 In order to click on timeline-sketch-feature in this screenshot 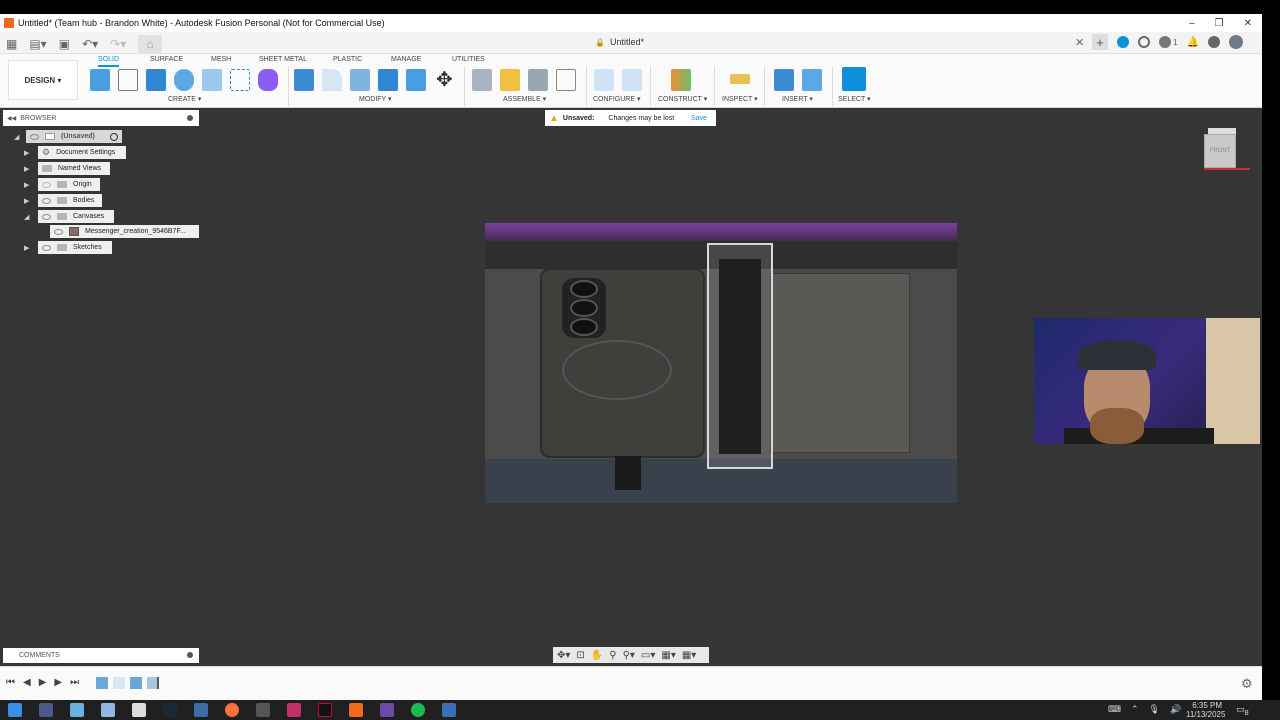, I will do `click(119, 683)`.